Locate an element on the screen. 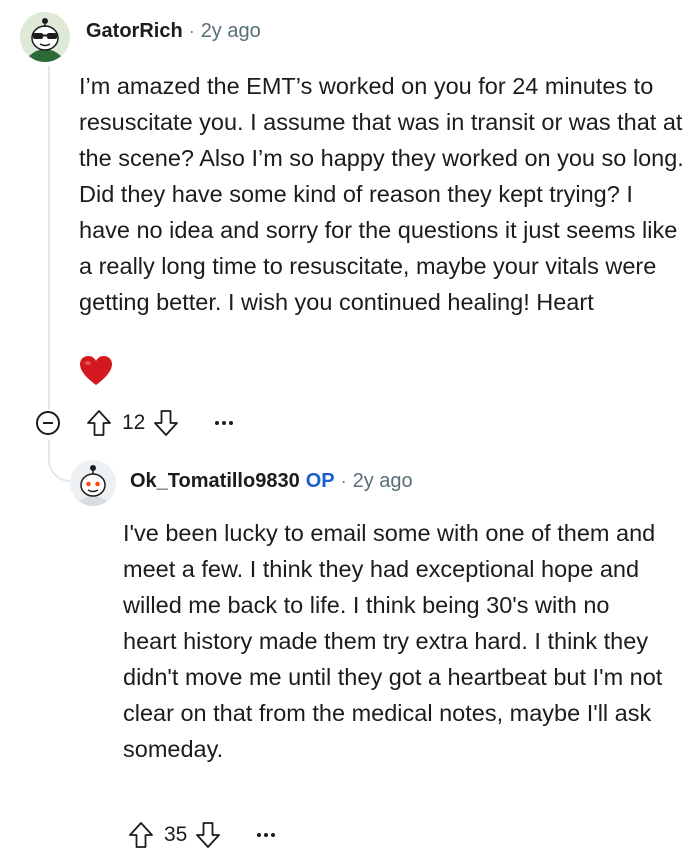  username: GatorRich is located at coordinates (134, 31).